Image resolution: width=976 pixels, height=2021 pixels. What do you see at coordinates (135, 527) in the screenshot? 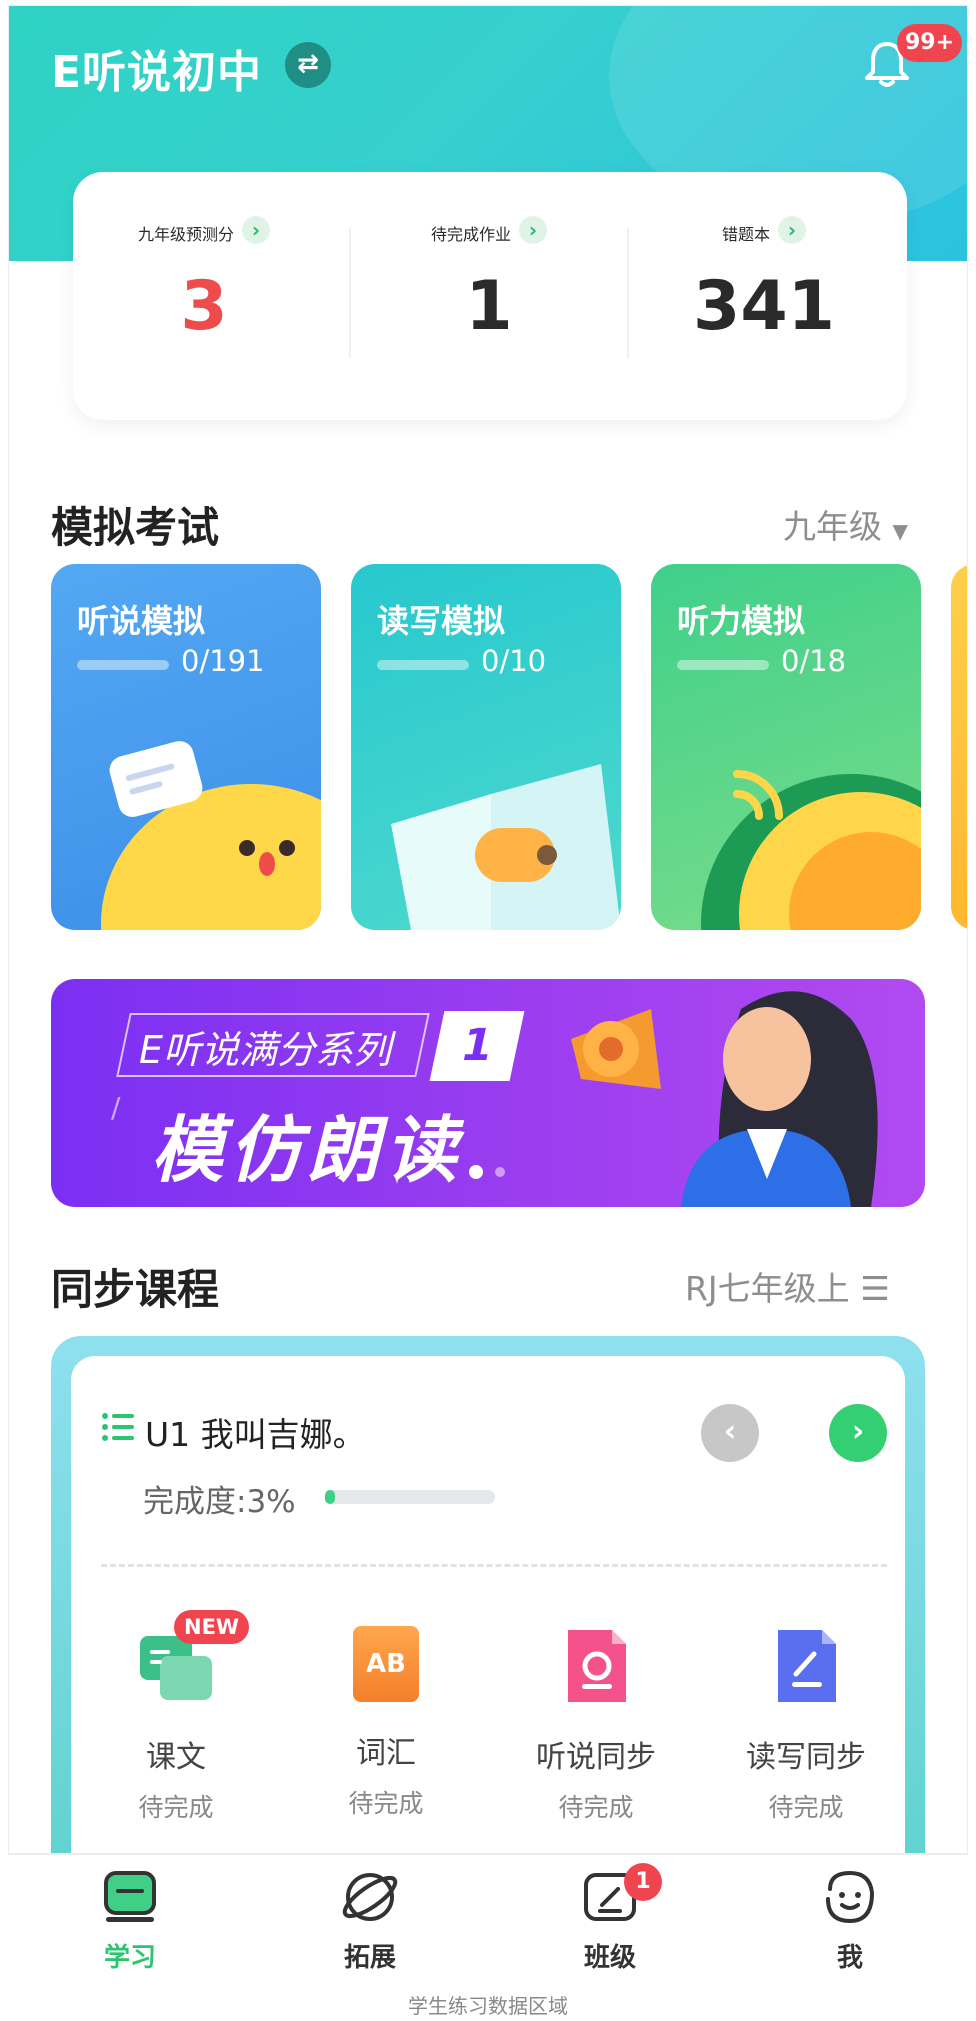
I see `mock-exam-title: 模拟考试` at bounding box center [135, 527].